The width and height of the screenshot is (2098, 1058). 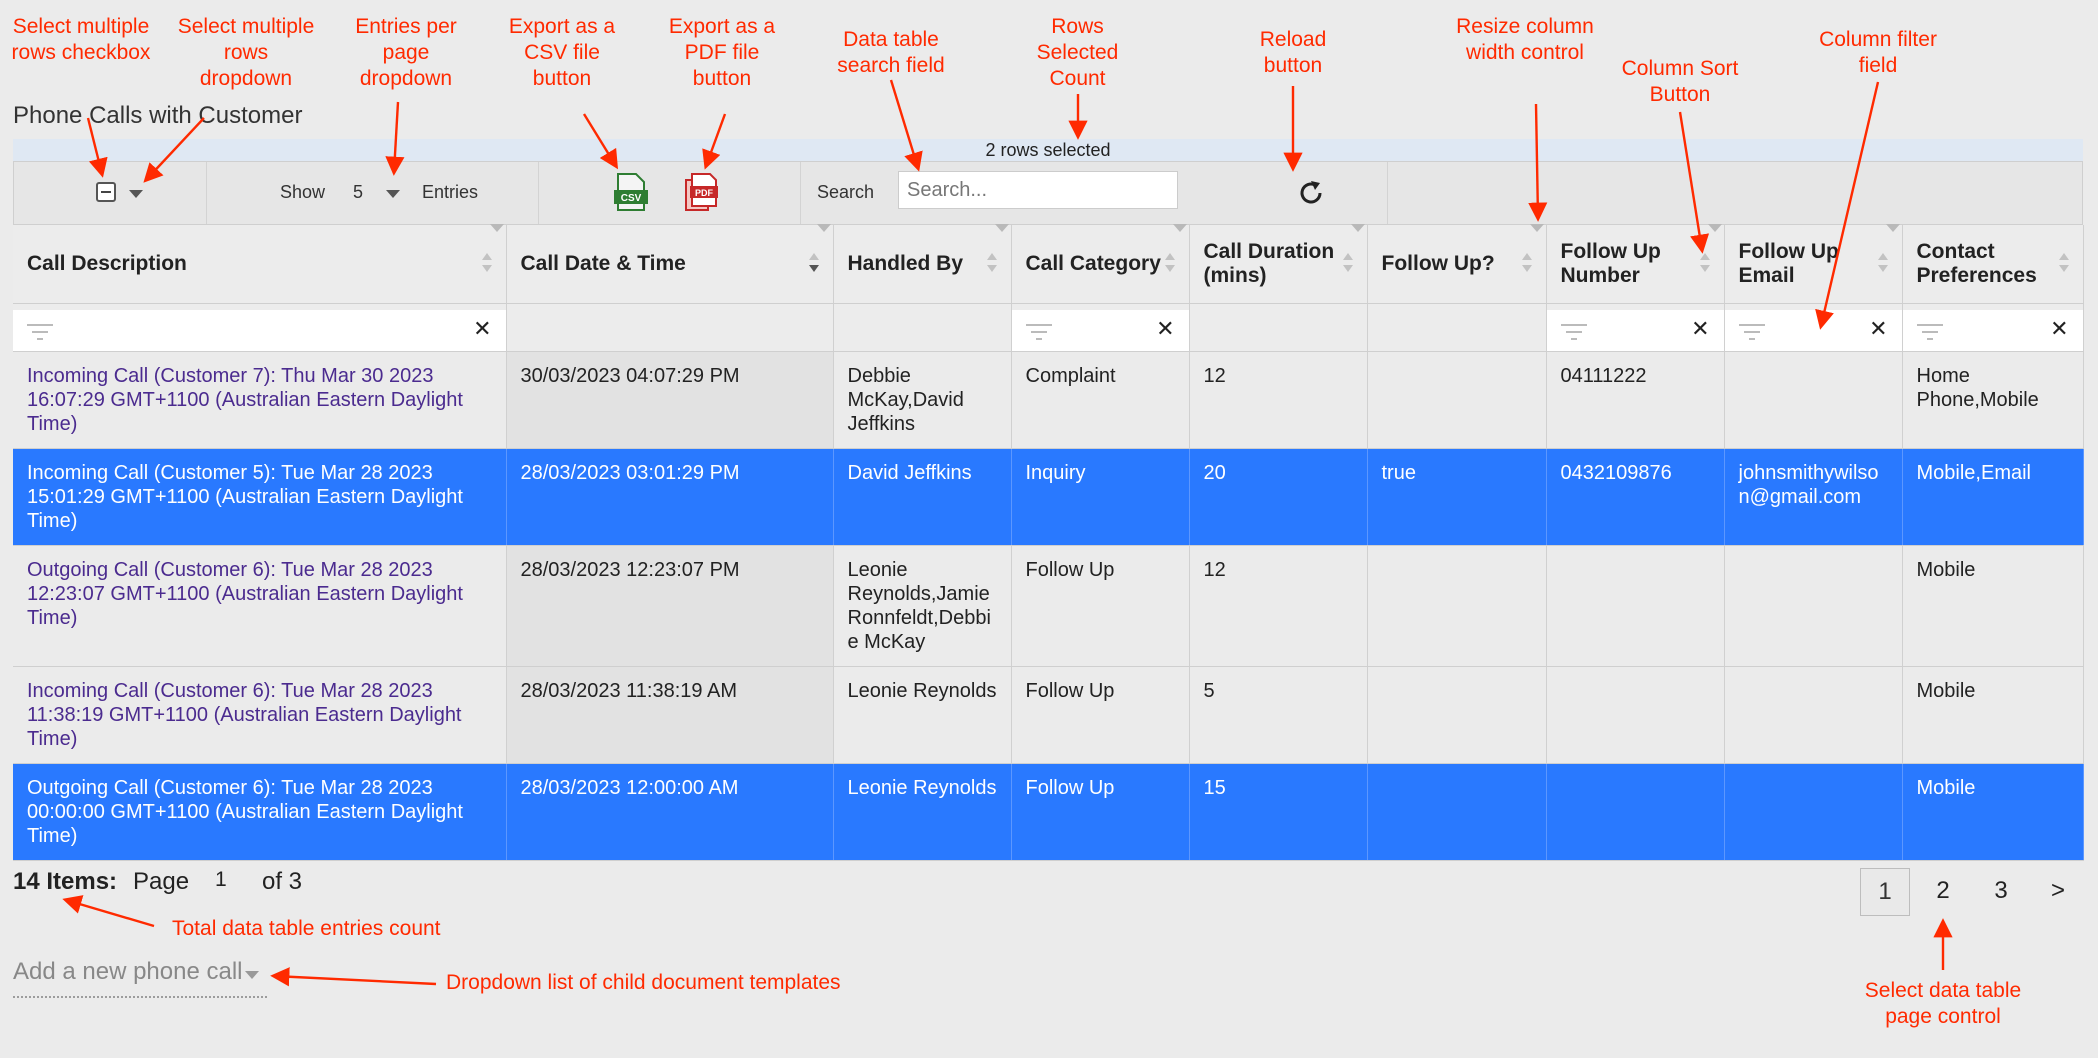 What do you see at coordinates (395, 138) in the screenshot?
I see `arrow-entries-dropdown` at bounding box center [395, 138].